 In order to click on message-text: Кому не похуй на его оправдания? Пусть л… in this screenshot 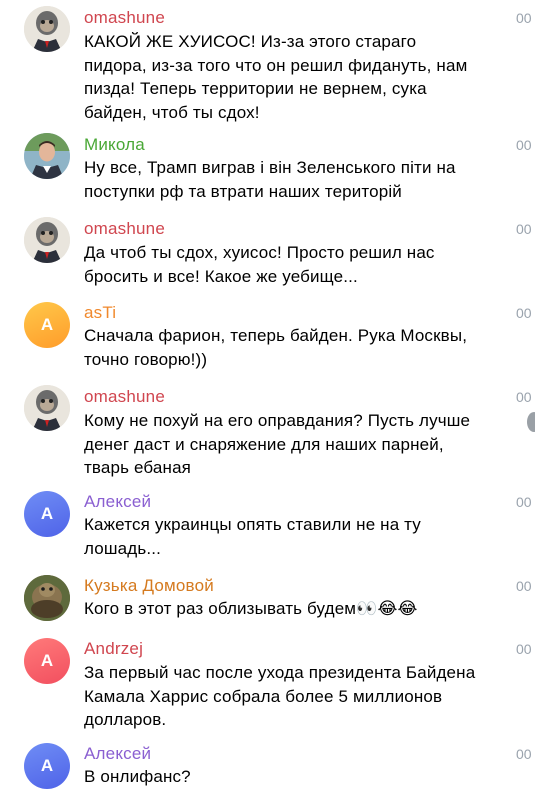, I will do `click(277, 444)`.